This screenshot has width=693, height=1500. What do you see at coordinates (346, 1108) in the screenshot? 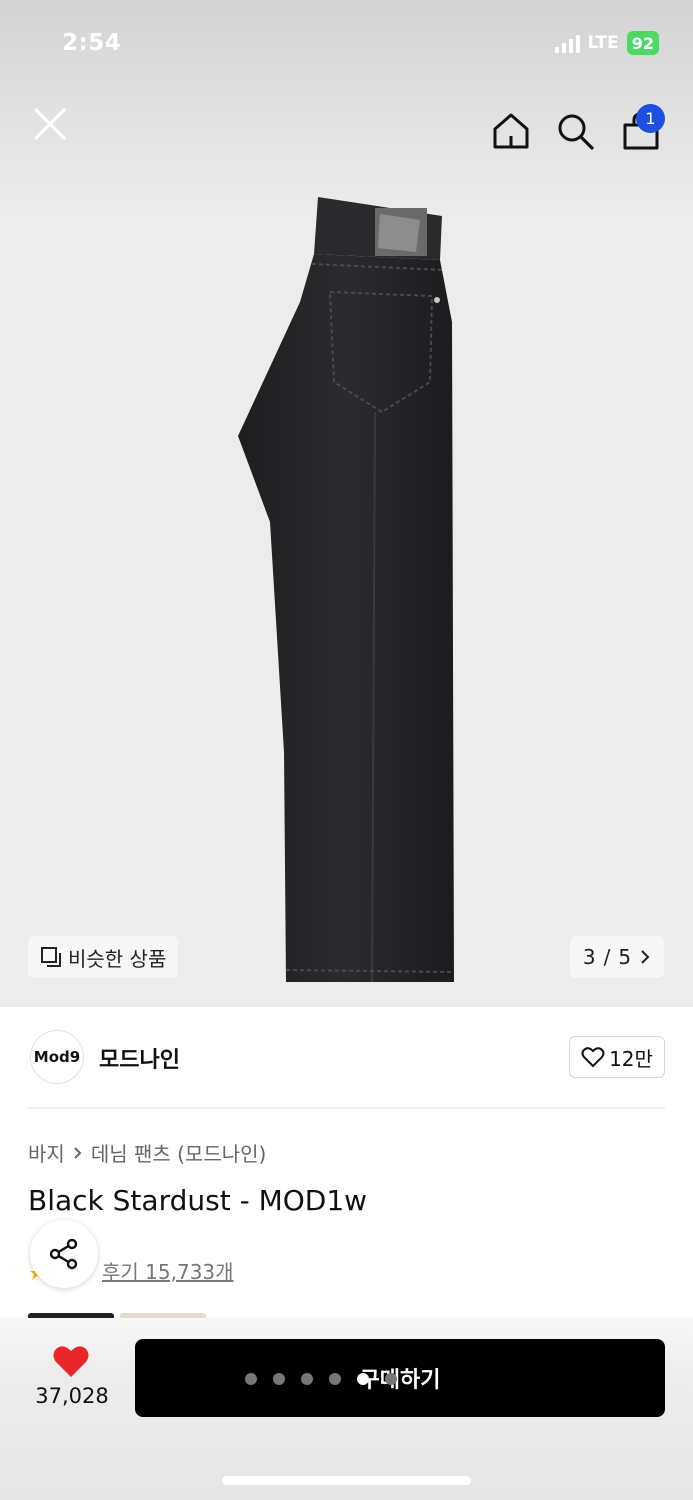
I see `divider` at bounding box center [346, 1108].